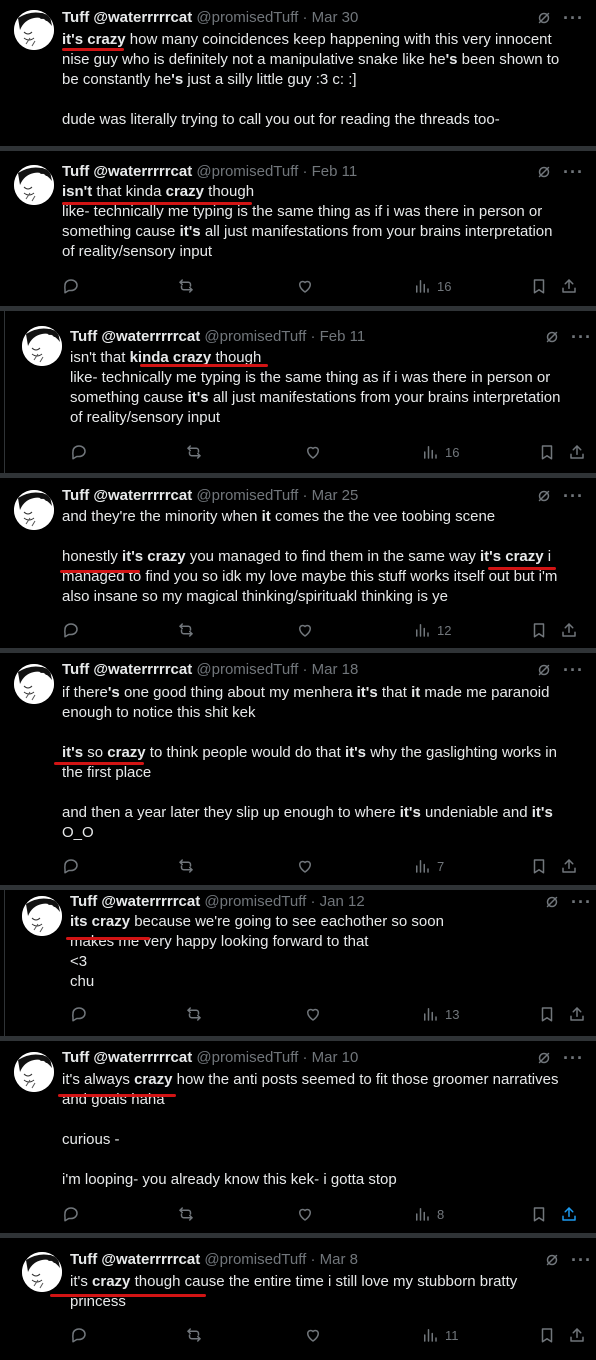 The width and height of the screenshot is (596, 1360). Describe the element at coordinates (432, 630) in the screenshot. I see `views-button: 12` at that location.